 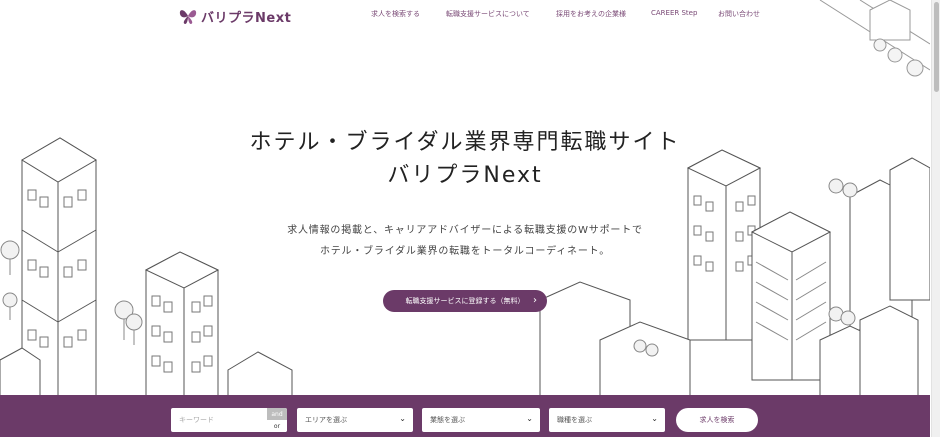 What do you see at coordinates (465, 251) in the screenshot?
I see `hero-subtitle-line2: ホテル・ブライダル業界の転職をトータルコーディネート。` at bounding box center [465, 251].